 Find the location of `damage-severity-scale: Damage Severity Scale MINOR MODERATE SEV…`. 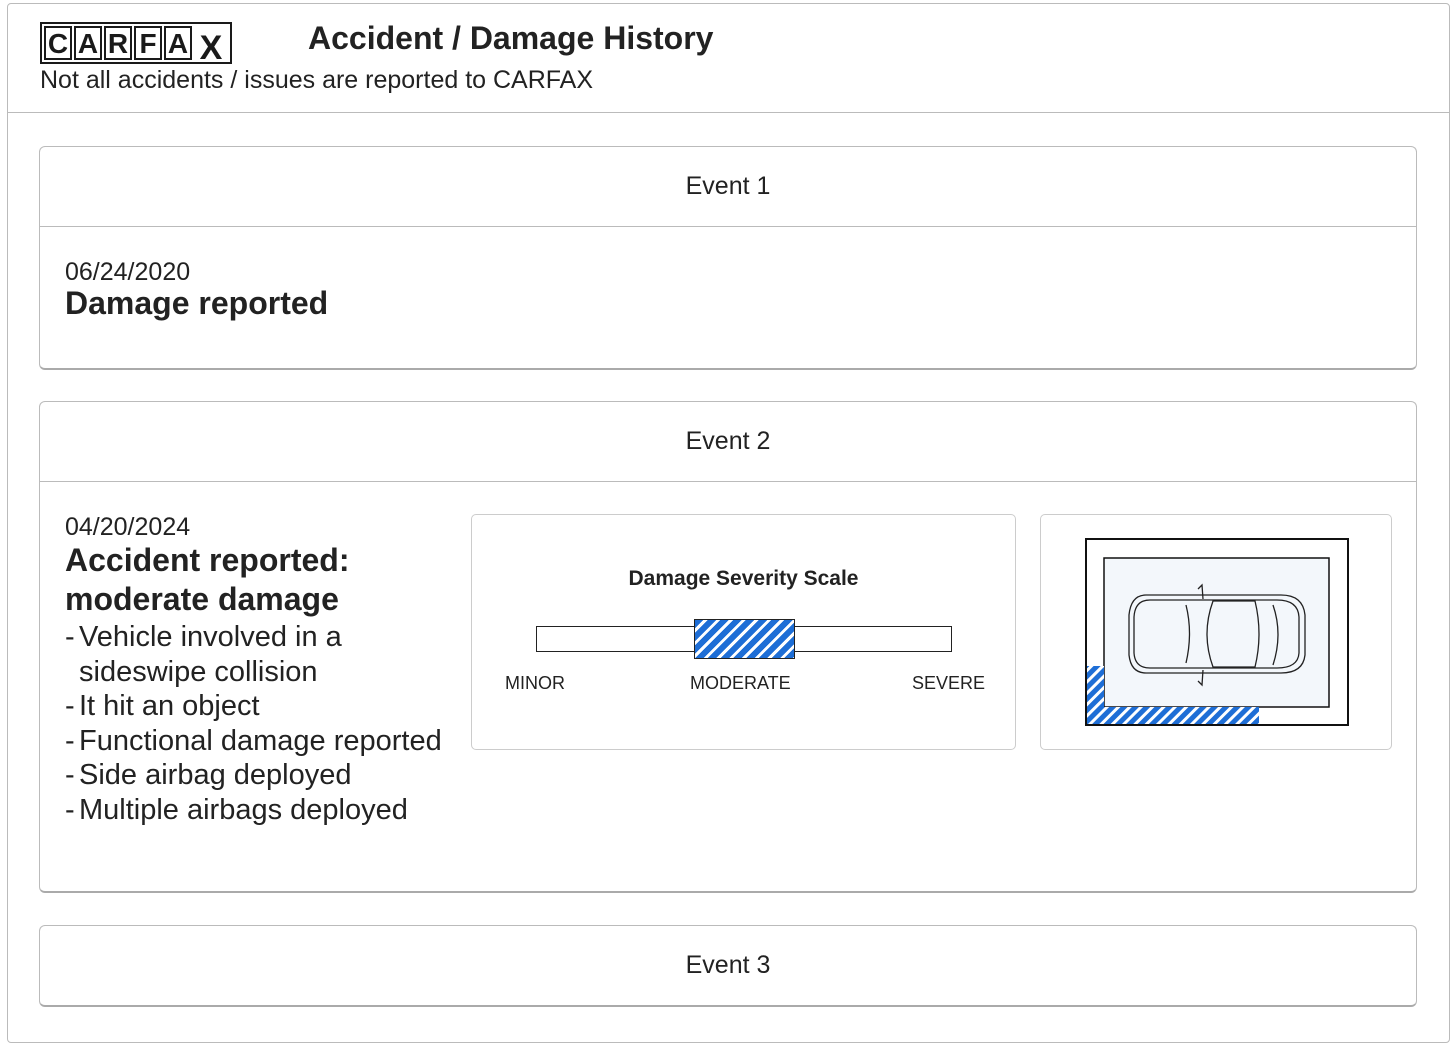

damage-severity-scale: Damage Severity Scale MINOR MODERATE SEV… is located at coordinates (743, 632).